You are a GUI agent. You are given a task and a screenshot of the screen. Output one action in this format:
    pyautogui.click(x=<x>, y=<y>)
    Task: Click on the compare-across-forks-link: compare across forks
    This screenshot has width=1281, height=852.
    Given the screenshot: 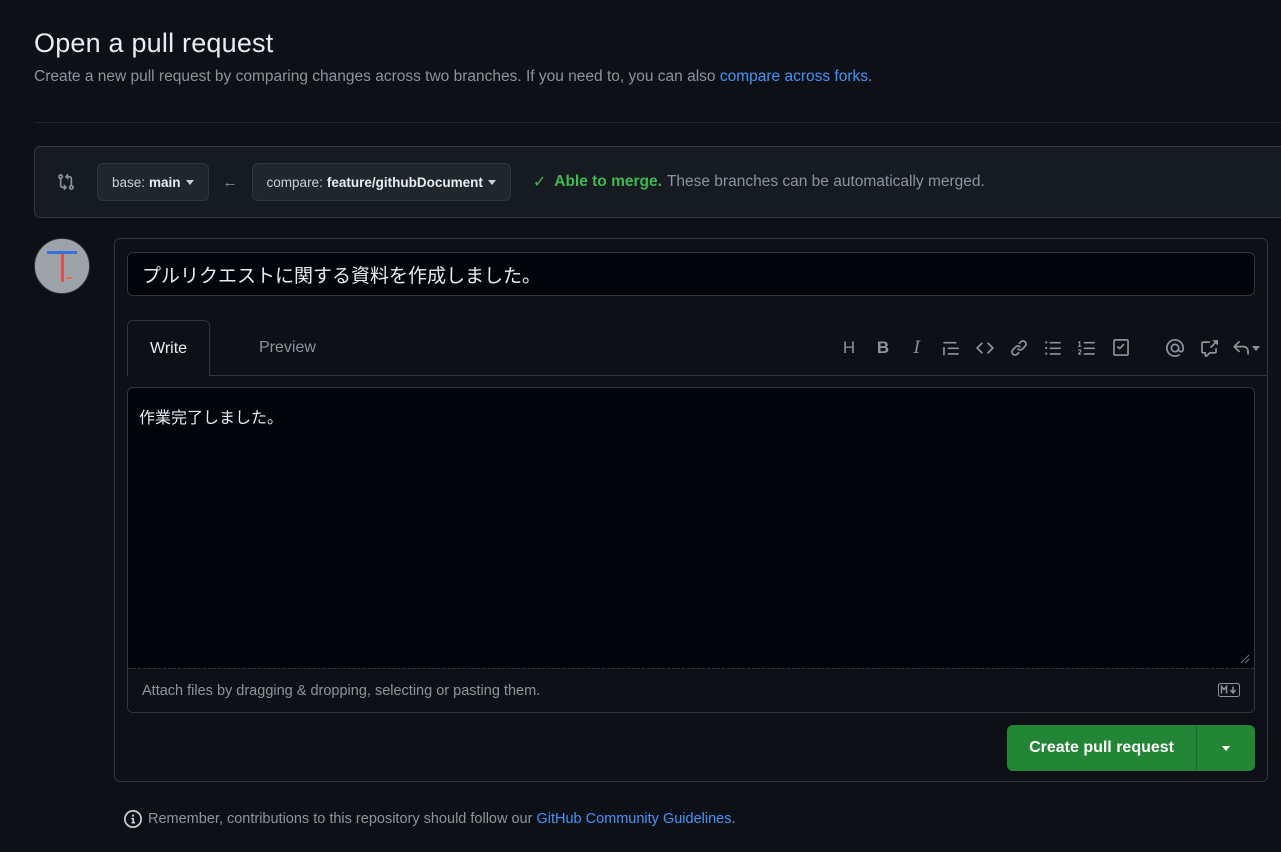 What is the action you would take?
    pyautogui.click(x=794, y=76)
    